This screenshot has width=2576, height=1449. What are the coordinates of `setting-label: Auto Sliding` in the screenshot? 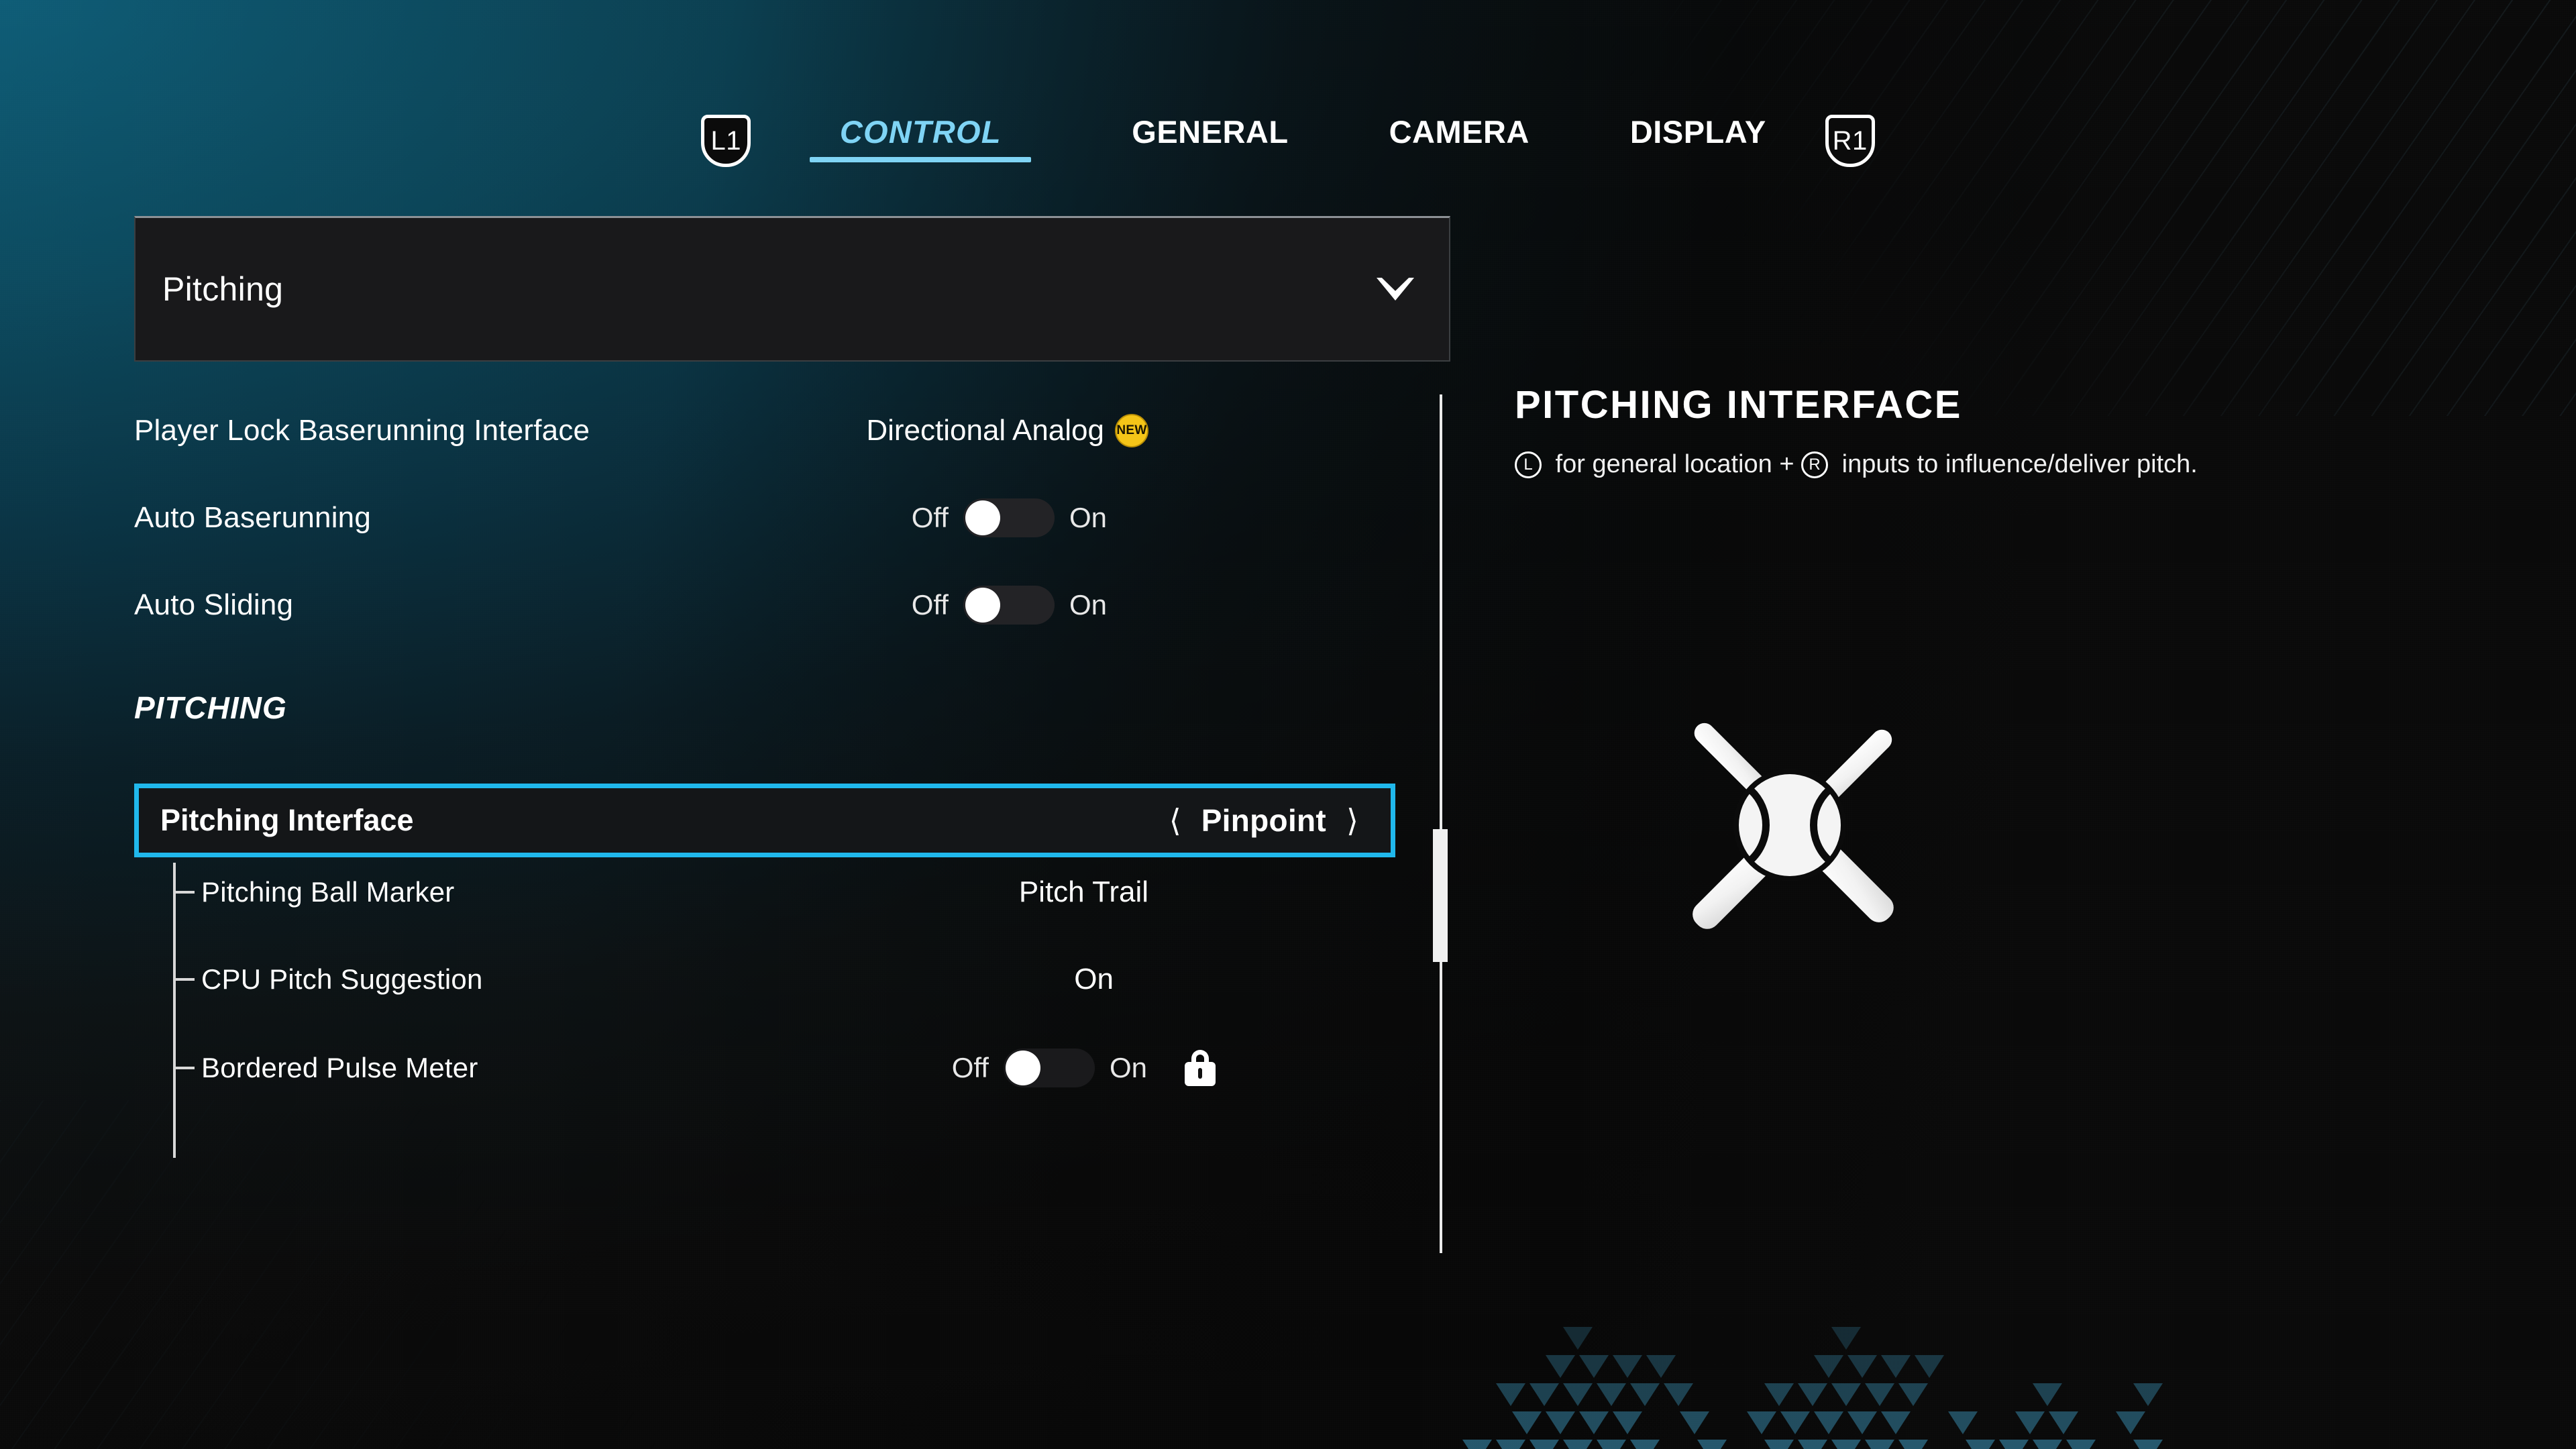 It's located at (214, 604).